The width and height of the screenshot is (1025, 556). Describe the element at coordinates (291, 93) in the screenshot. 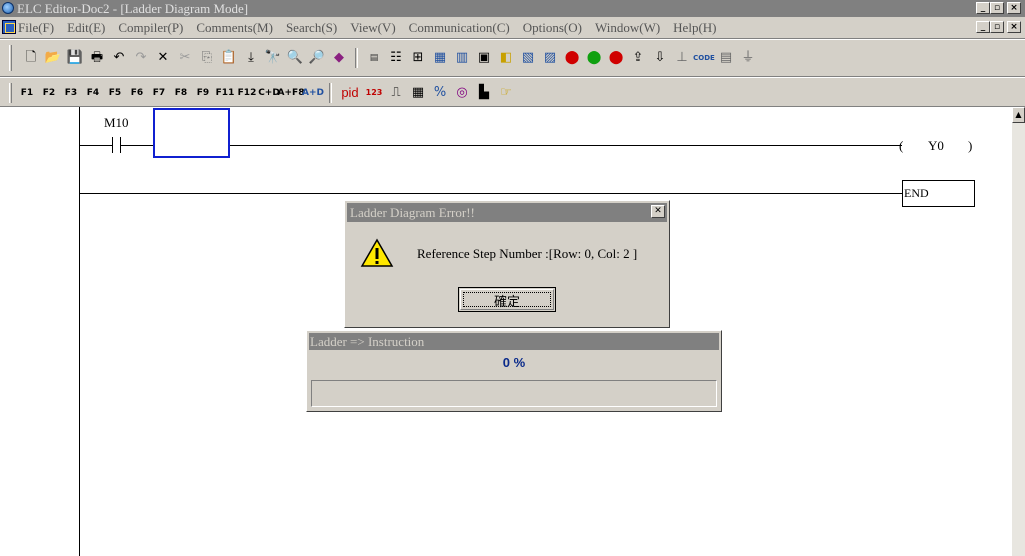

I see `a-f8-insert-button: A+F8` at that location.